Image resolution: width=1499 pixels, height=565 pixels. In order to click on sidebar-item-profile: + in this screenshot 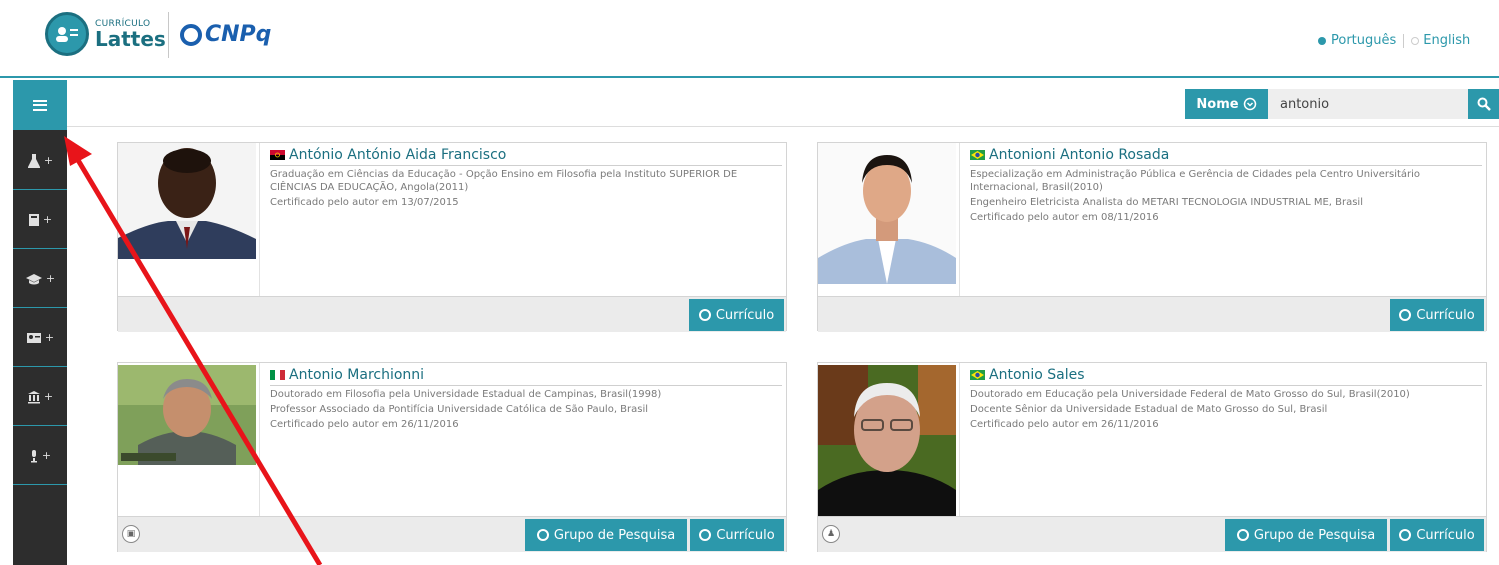, I will do `click(40, 338)`.